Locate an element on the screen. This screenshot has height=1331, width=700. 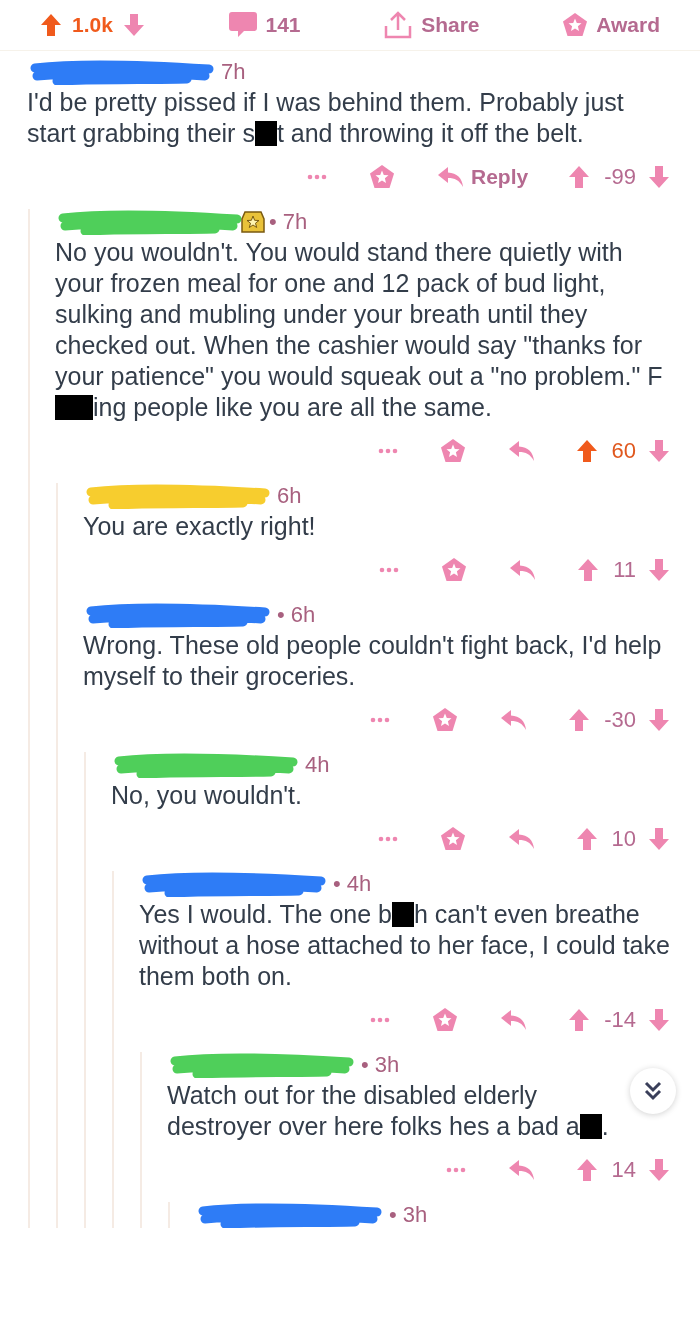
comment-time: • 6h is located at coordinates (296, 615).